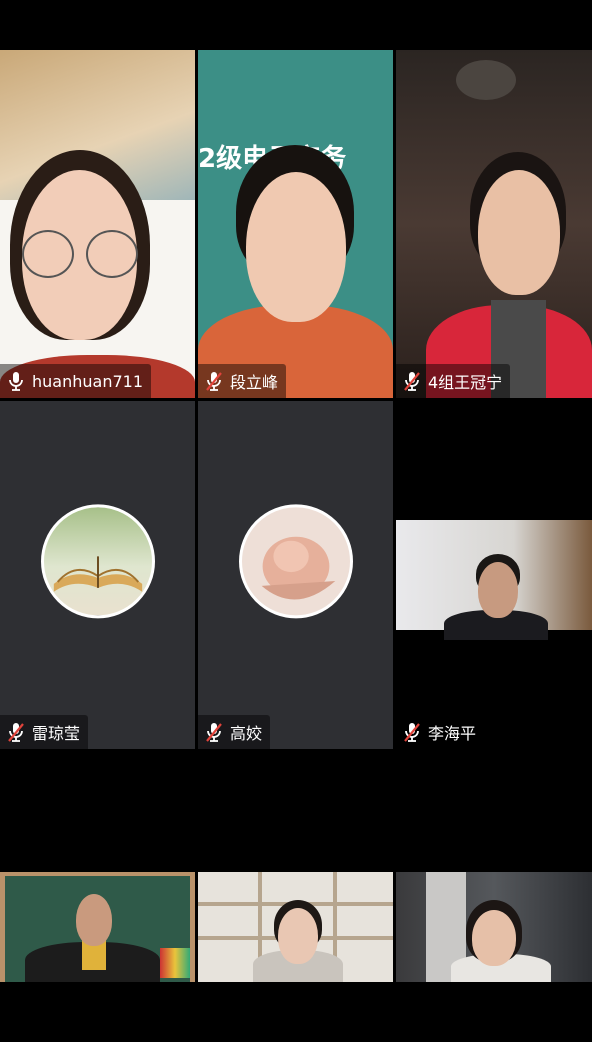 This screenshot has width=592, height=1042. I want to click on participant-tile-1: huanhuan711, so click(97, 224).